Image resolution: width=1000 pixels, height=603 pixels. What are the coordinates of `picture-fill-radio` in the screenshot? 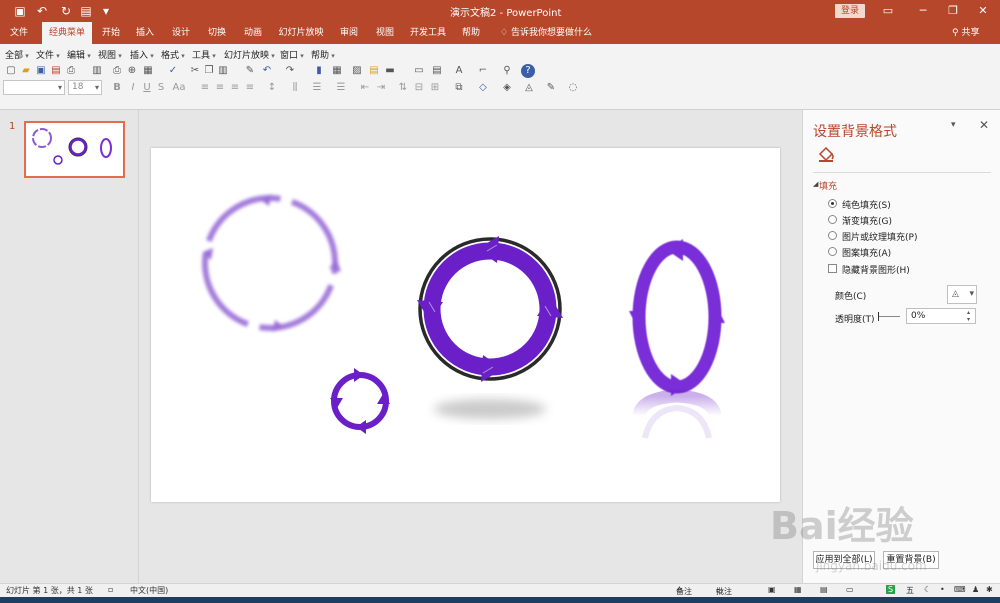 It's located at (832, 235).